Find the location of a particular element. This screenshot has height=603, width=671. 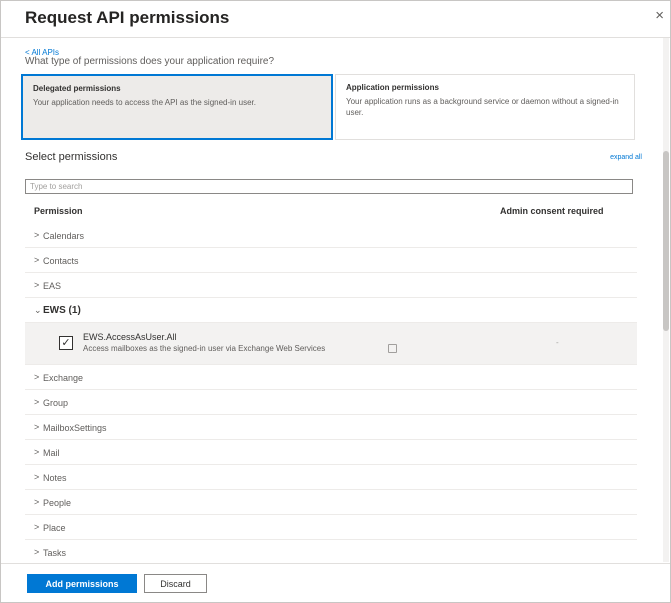

group-label: Group is located at coordinates (56, 403).